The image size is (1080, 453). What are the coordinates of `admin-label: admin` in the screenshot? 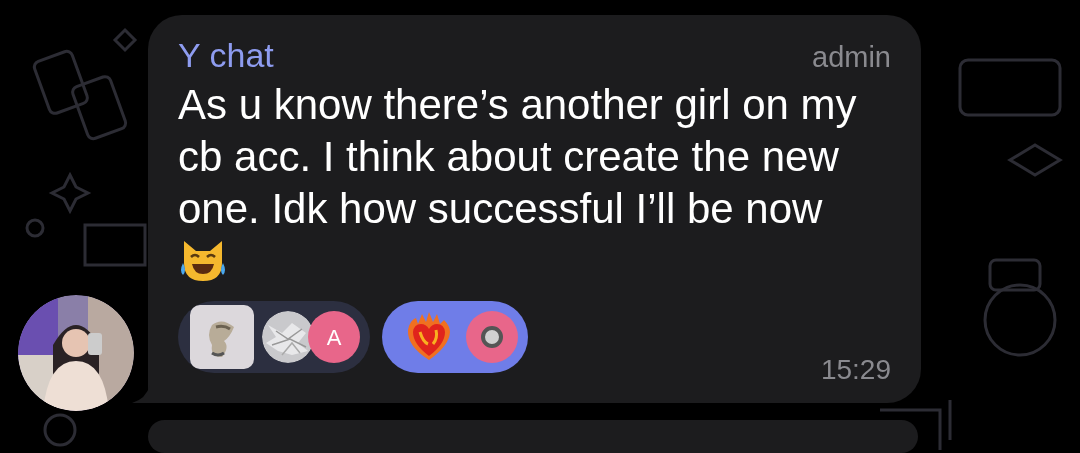 It's located at (851, 57).